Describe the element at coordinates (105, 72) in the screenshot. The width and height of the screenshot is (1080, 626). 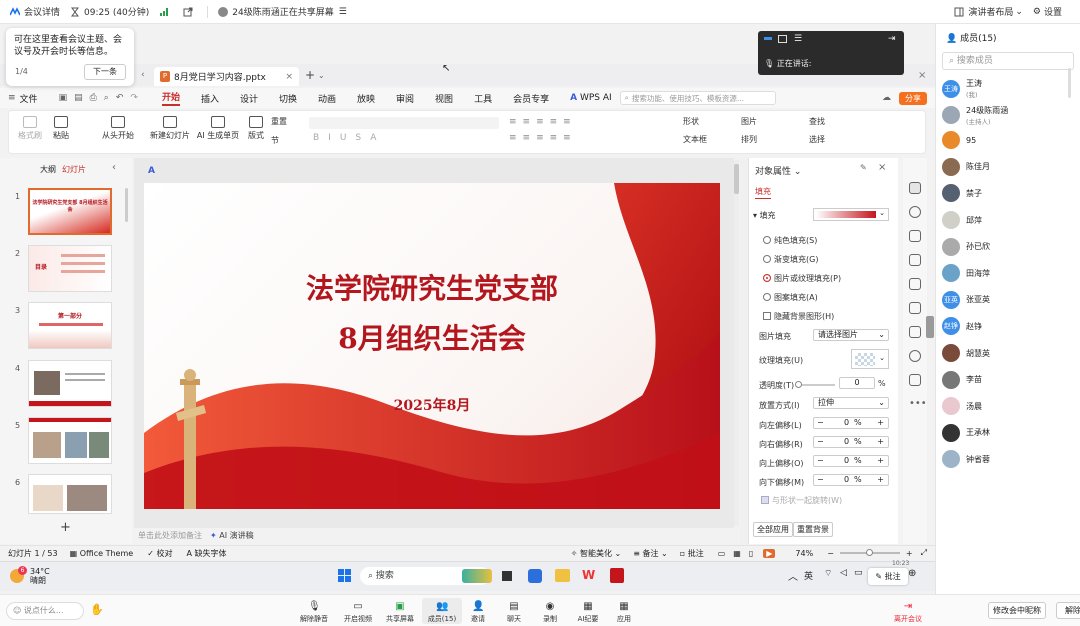
I see `tip-next-button: 下一条` at that location.